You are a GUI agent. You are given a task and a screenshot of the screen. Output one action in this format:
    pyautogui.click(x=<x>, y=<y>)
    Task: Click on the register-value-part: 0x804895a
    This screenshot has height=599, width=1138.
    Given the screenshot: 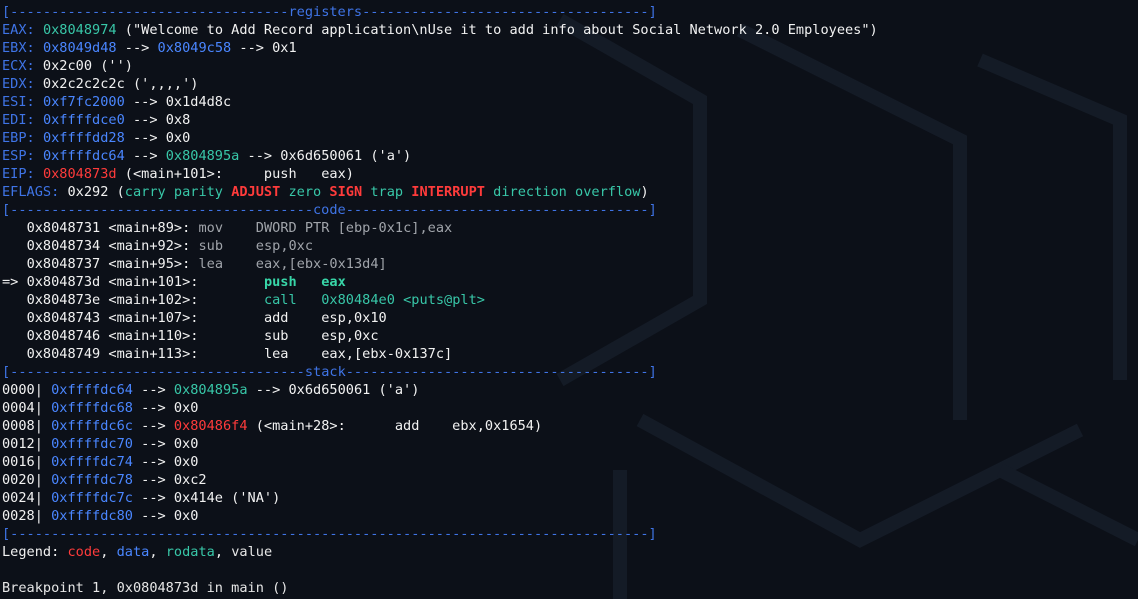 What is the action you would take?
    pyautogui.click(x=202, y=156)
    